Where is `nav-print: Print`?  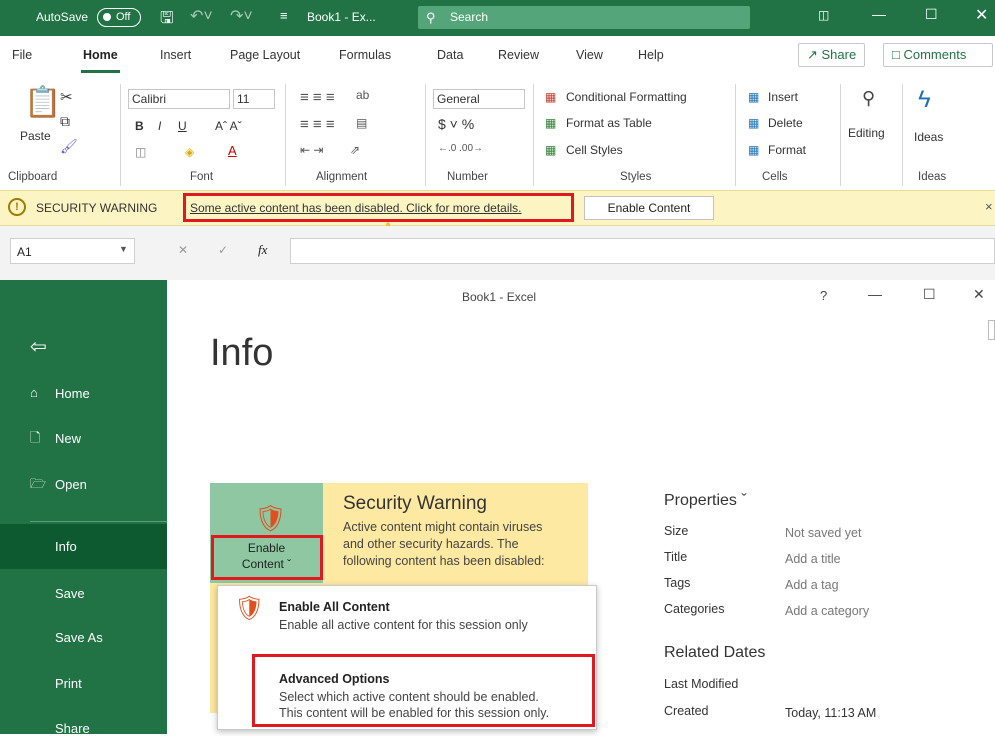
nav-print: Print is located at coordinates (68, 683).